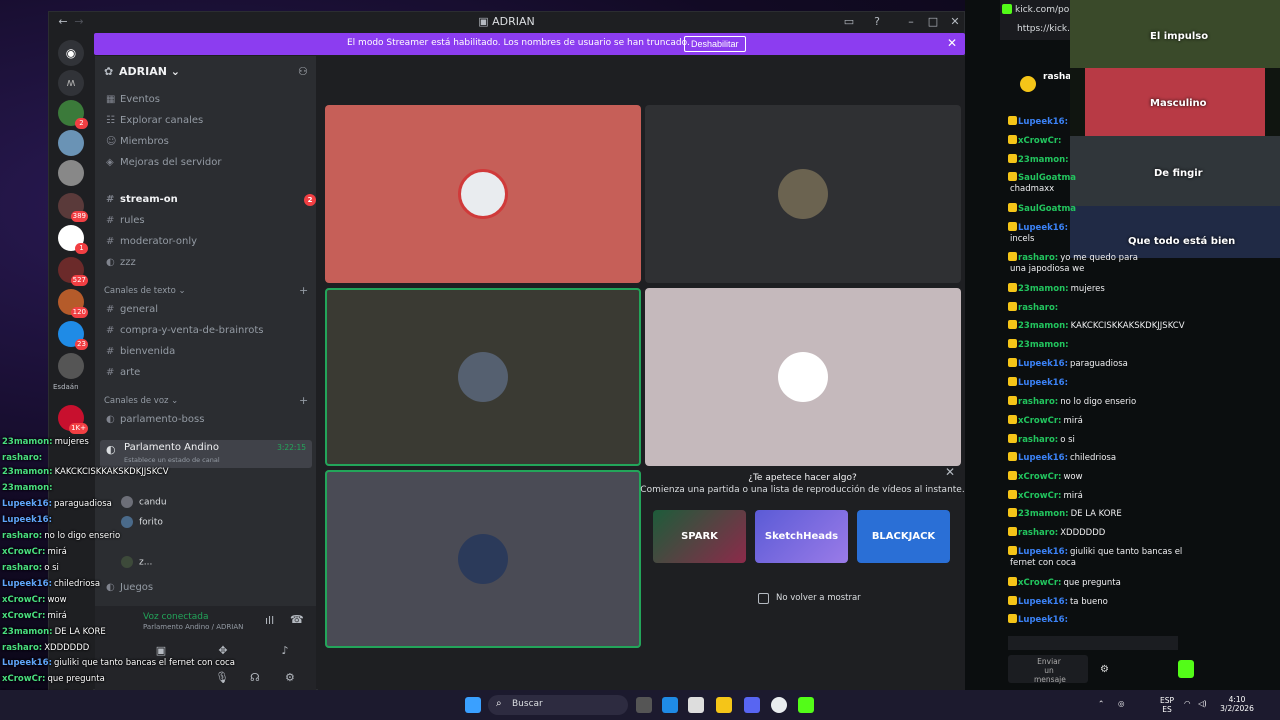 The width and height of the screenshot is (1280, 720). I want to click on category-text: Canales de texto ⌄, so click(145, 291).